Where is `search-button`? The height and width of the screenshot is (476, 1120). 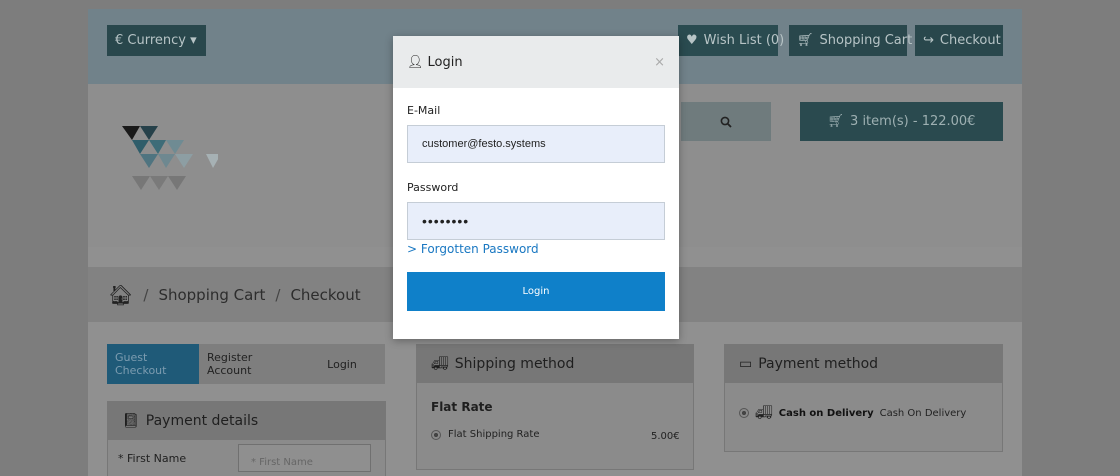
search-button is located at coordinates (726, 121).